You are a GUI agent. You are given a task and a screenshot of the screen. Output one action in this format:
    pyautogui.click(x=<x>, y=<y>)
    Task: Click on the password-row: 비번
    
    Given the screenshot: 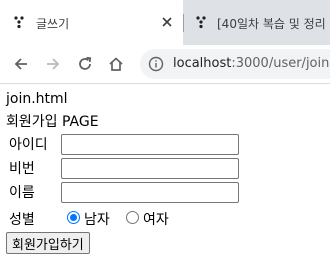 What is the action you would take?
    pyautogui.click(x=35, y=168)
    